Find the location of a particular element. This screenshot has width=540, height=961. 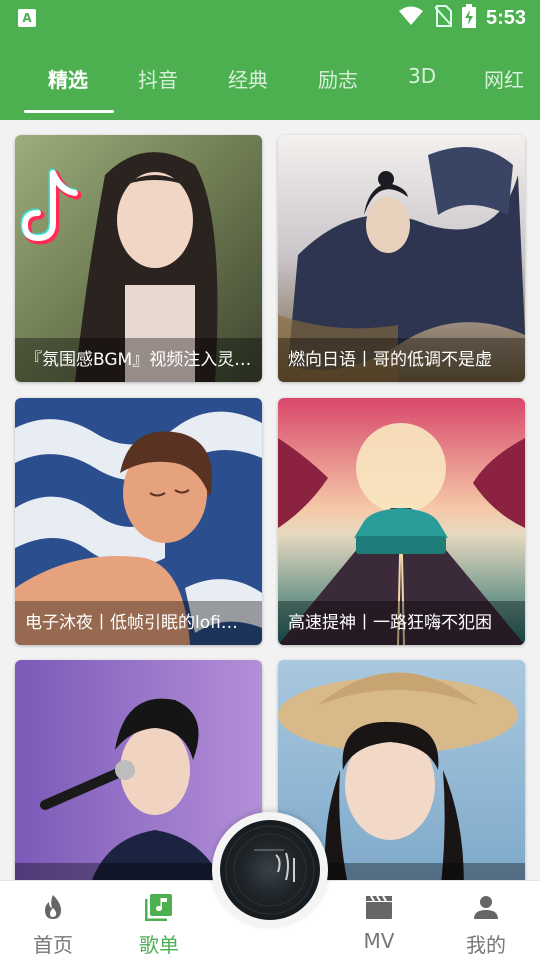

nav-mine-label: 我的 is located at coordinates (486, 945).